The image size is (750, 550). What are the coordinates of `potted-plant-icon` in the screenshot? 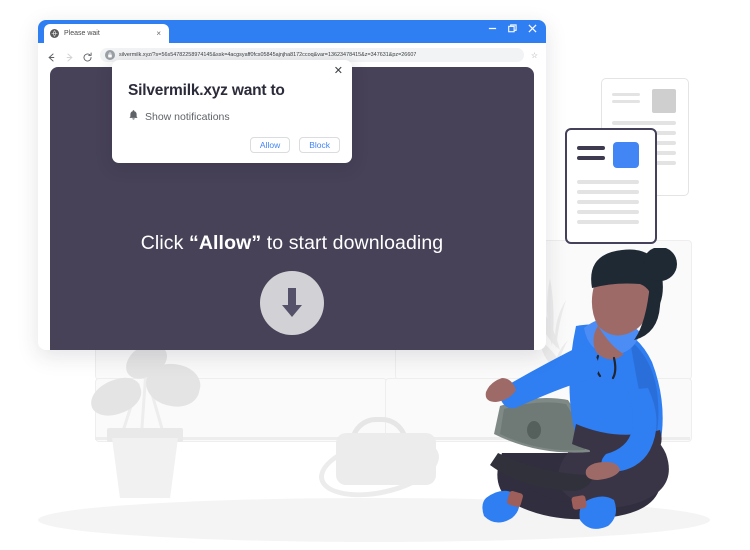 It's located at (146, 419).